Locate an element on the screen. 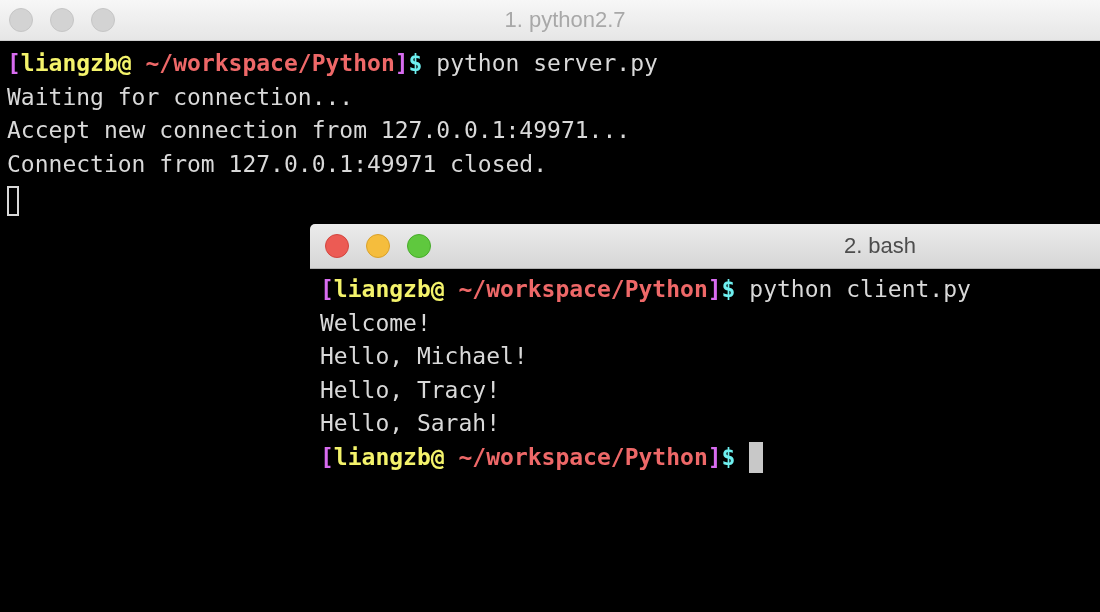 This screenshot has width=1100, height=612. command-line: [liangzb@ ~/workspace/Python]$ python server.py is located at coordinates (332, 63).